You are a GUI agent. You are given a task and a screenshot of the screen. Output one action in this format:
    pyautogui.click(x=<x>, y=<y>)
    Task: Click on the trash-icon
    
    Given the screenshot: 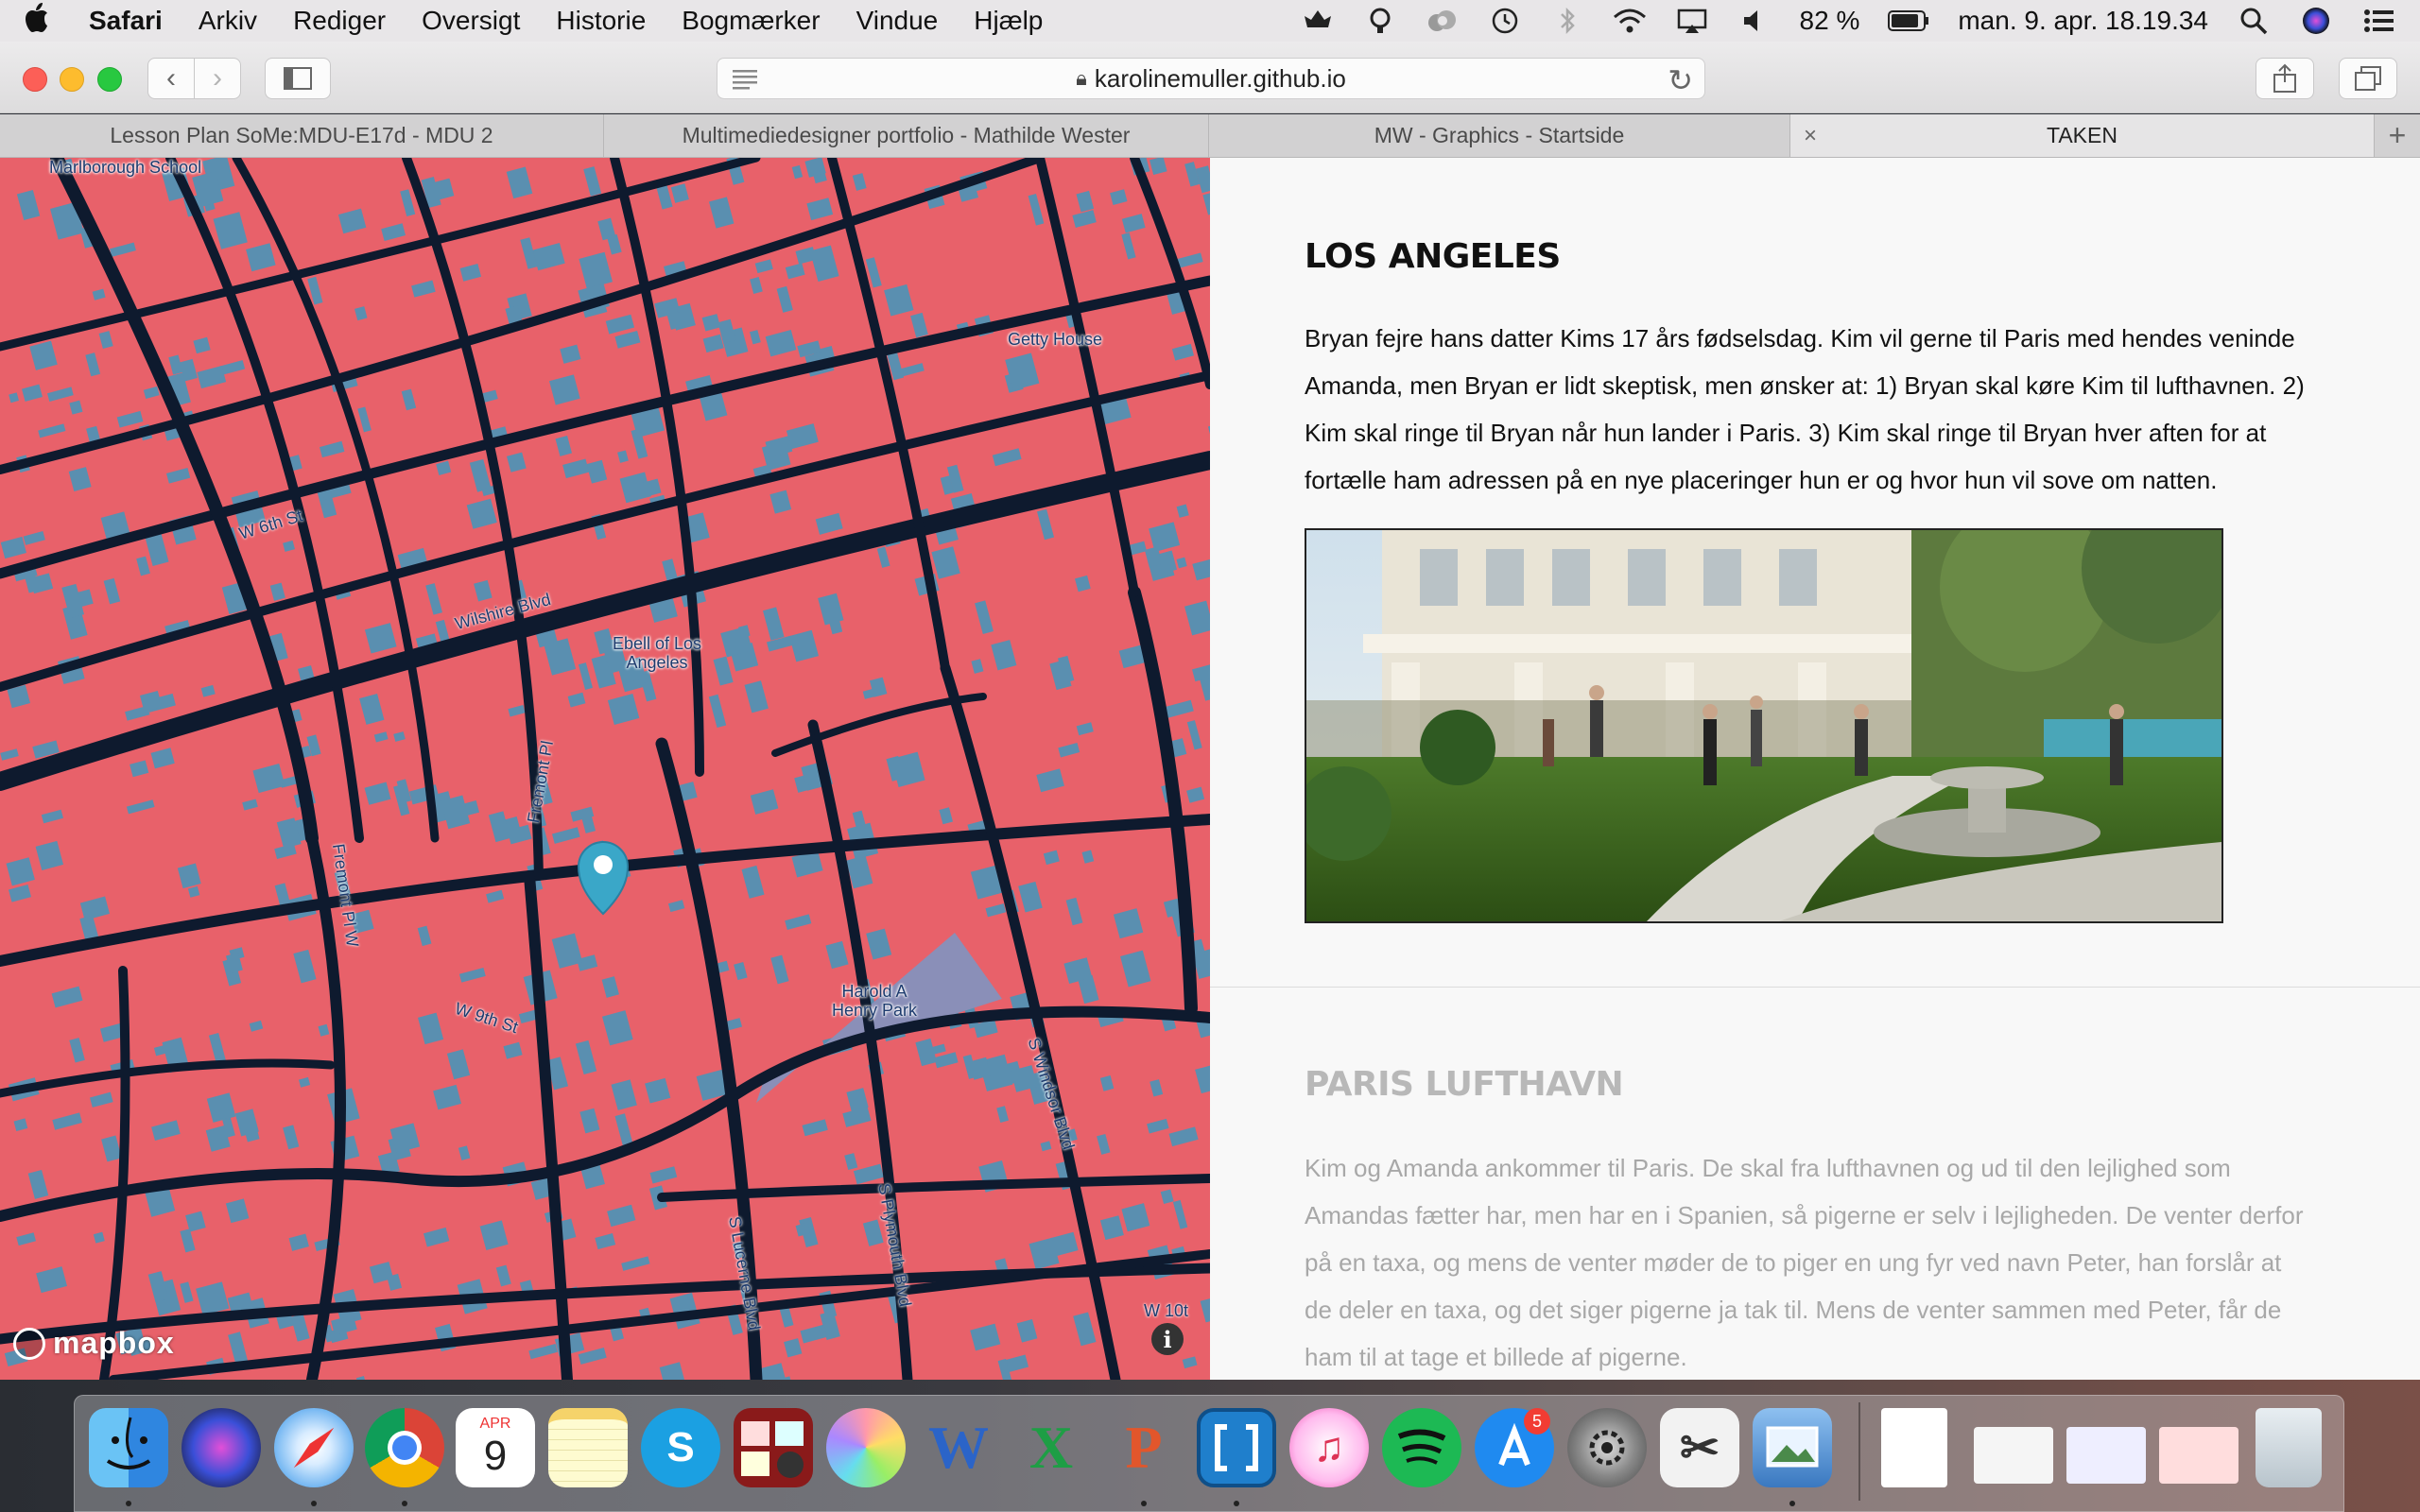 What is the action you would take?
    pyautogui.click(x=2289, y=1447)
    